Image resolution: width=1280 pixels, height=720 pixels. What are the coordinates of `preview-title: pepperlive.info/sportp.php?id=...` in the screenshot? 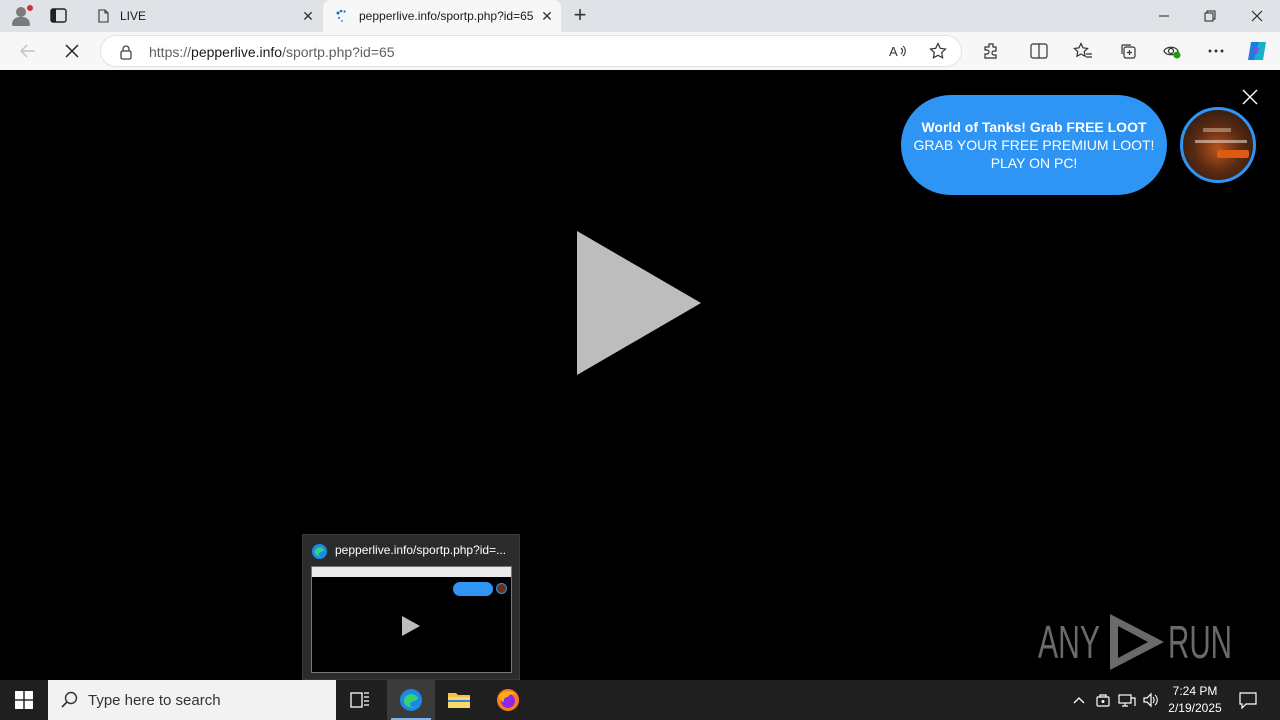 It's located at (421, 550).